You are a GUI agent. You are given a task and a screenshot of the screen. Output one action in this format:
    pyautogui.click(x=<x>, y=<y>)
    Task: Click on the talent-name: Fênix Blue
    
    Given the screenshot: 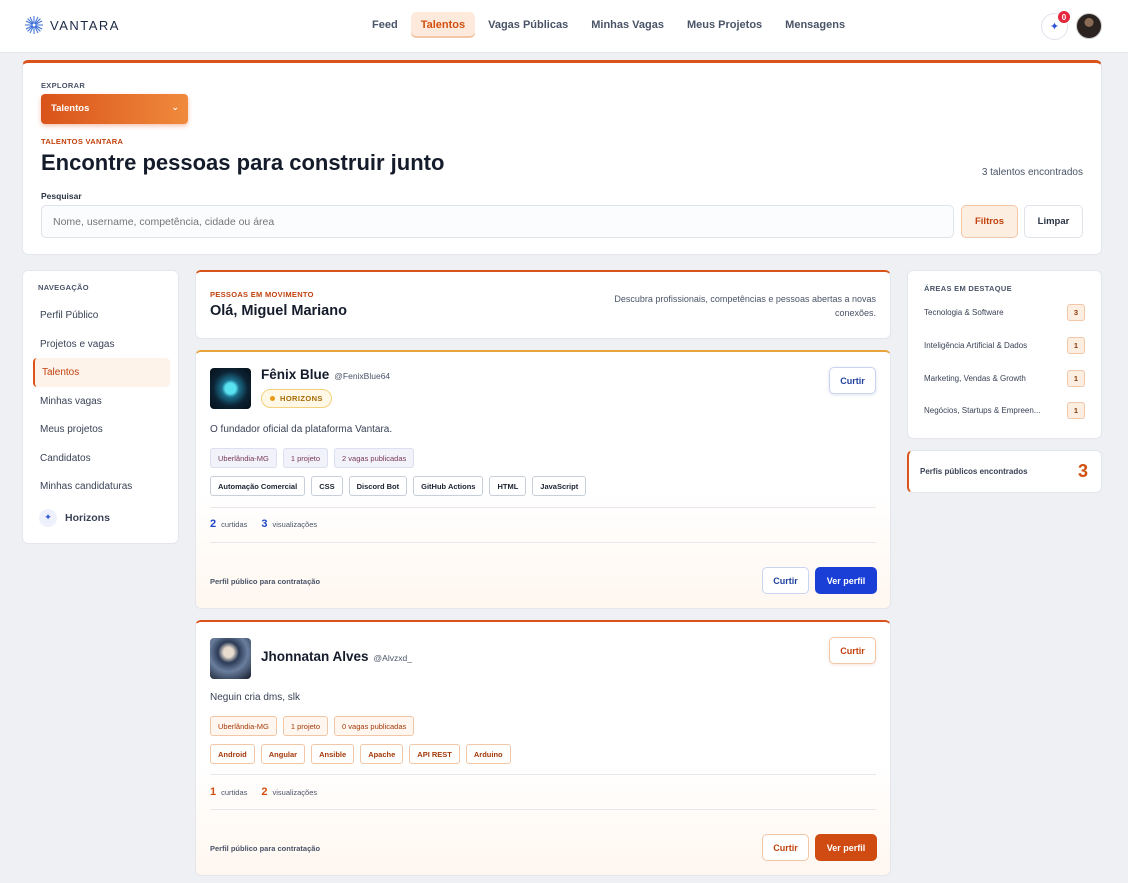 What is the action you would take?
    pyautogui.click(x=295, y=374)
    